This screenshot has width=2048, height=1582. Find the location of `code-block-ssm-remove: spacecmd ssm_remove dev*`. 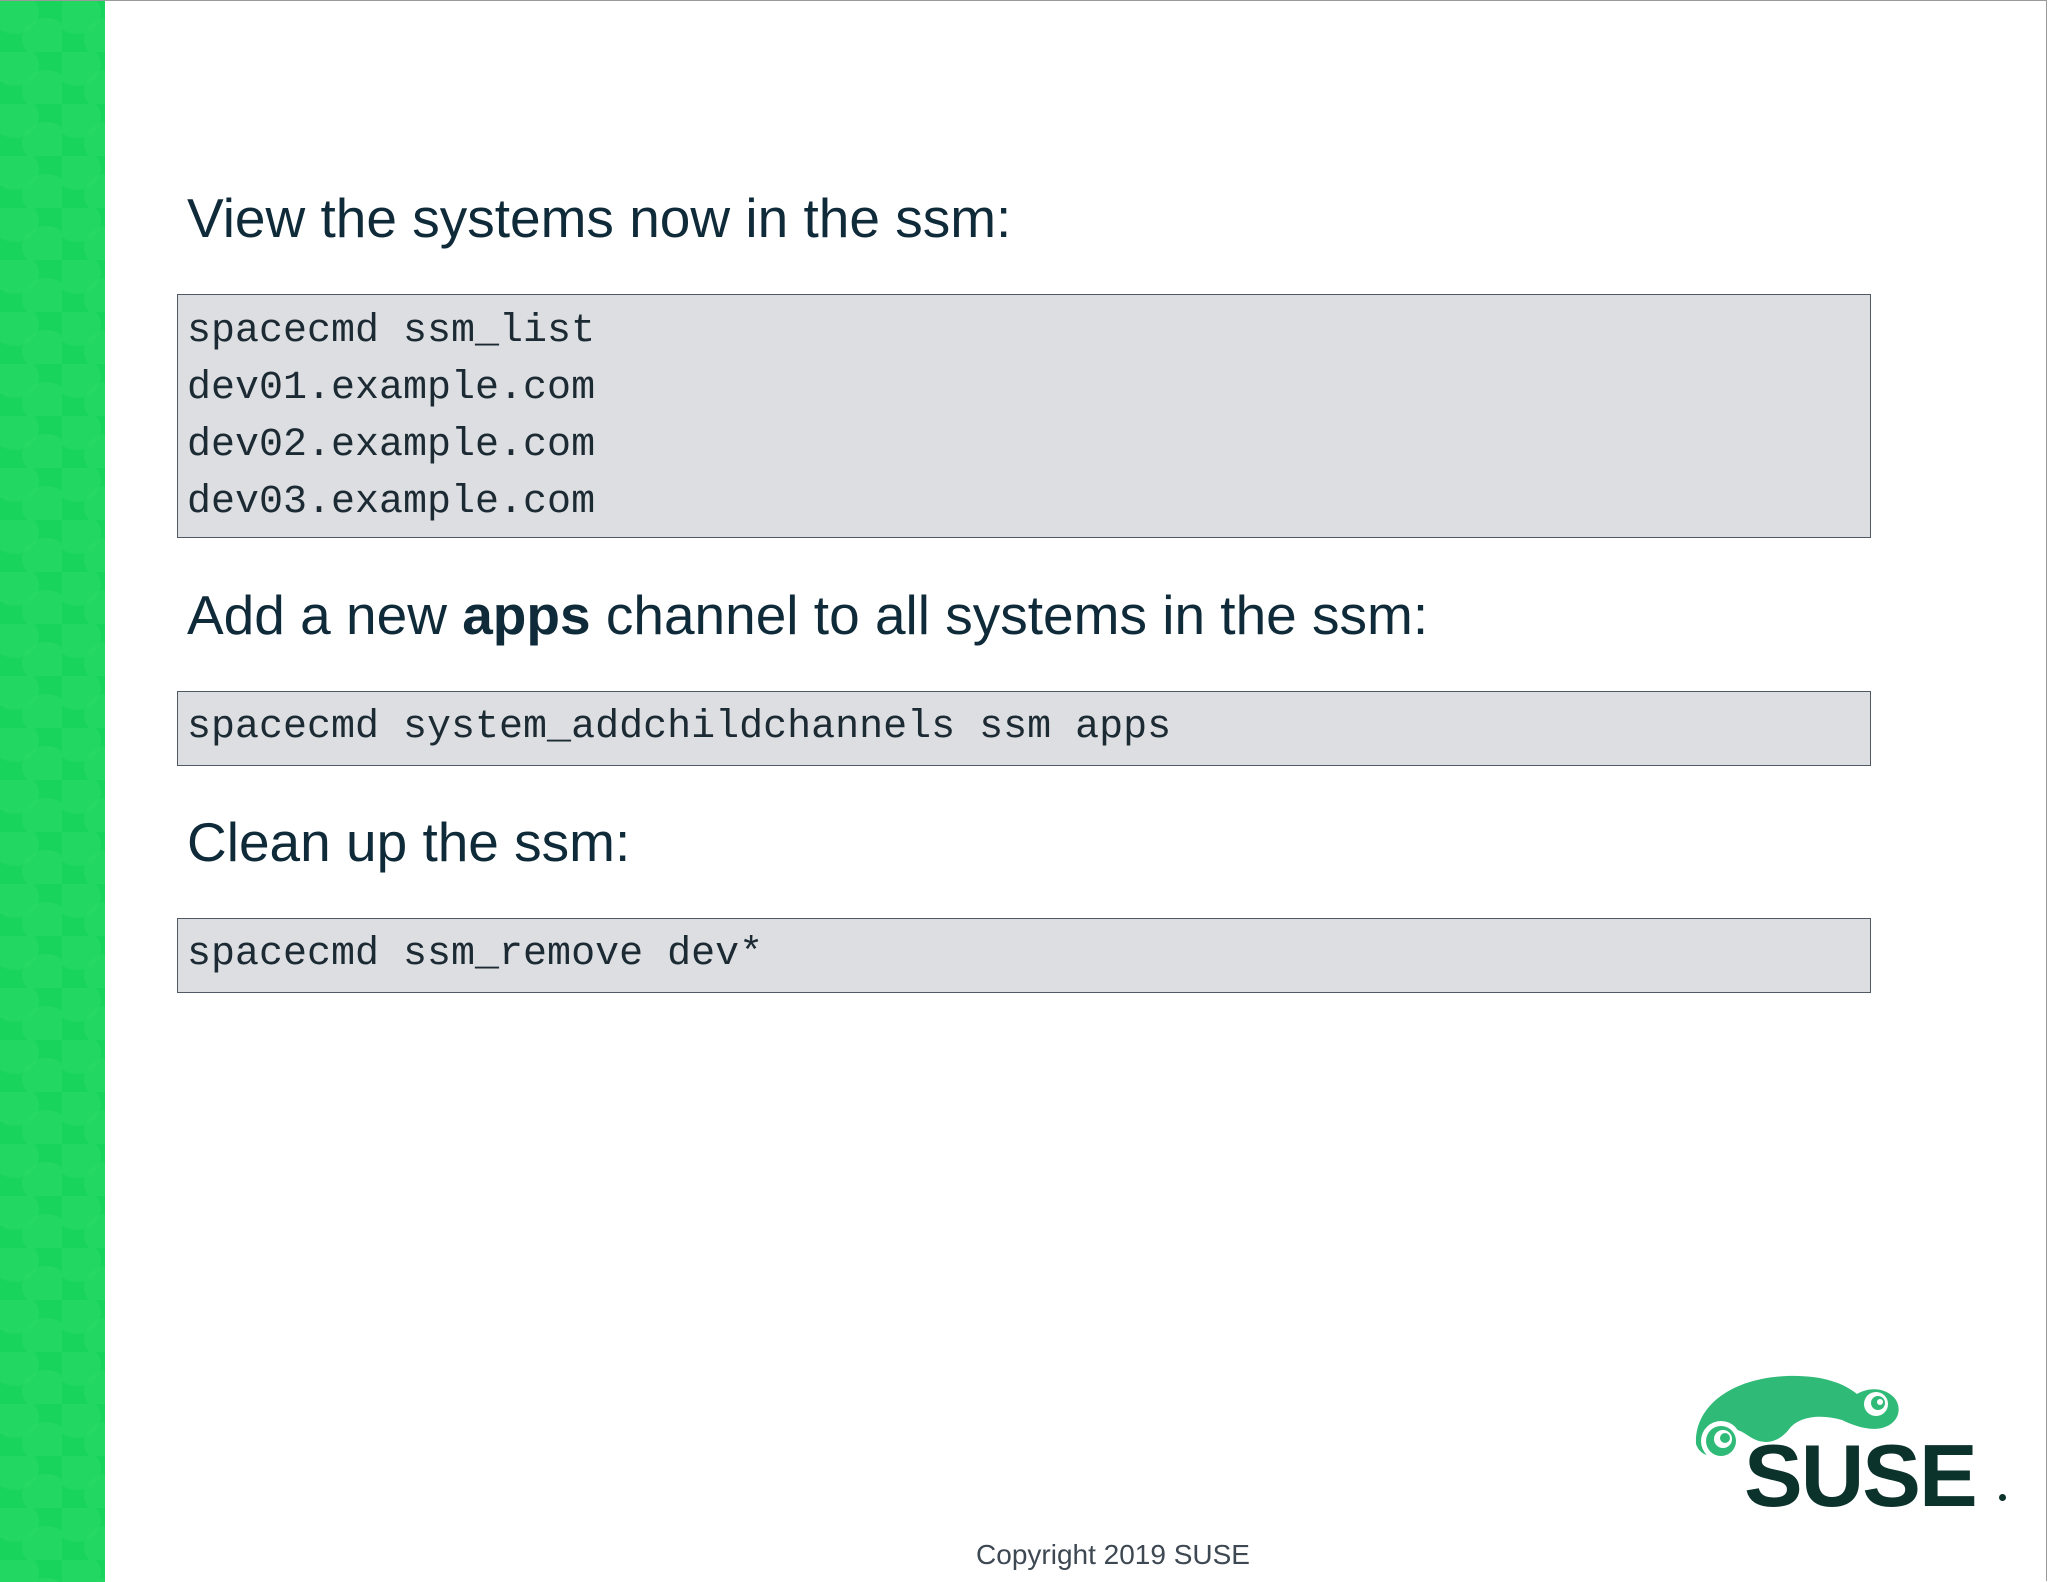

code-block-ssm-remove: spacecmd ssm_remove dev* is located at coordinates (1024, 955).